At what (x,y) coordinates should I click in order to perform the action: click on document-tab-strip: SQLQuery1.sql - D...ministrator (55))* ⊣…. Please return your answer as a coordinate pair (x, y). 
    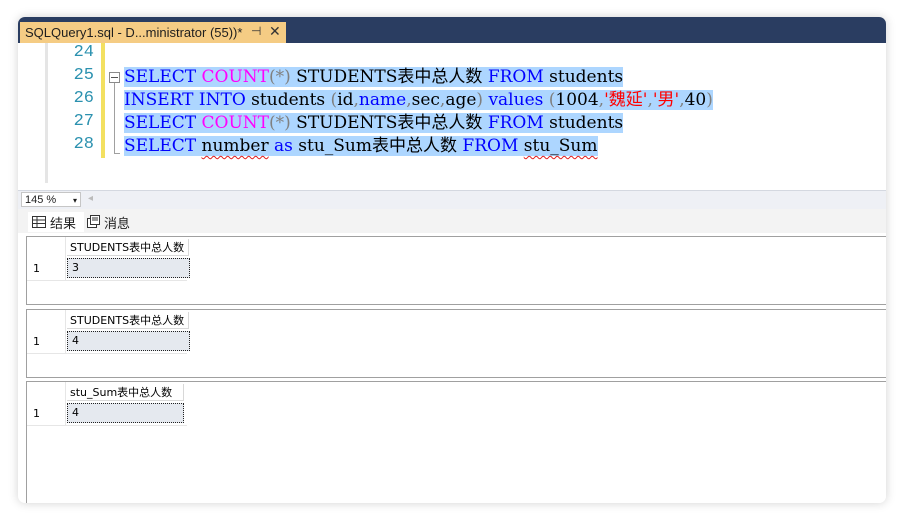
    Looking at the image, I should click on (452, 30).